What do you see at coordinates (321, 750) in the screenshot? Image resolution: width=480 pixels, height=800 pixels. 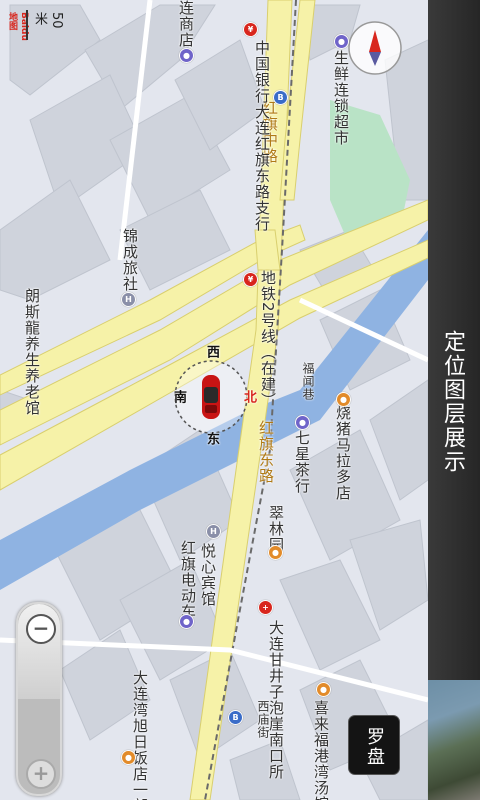 I see `poi-label: 喜来福港湾汤馆` at bounding box center [321, 750].